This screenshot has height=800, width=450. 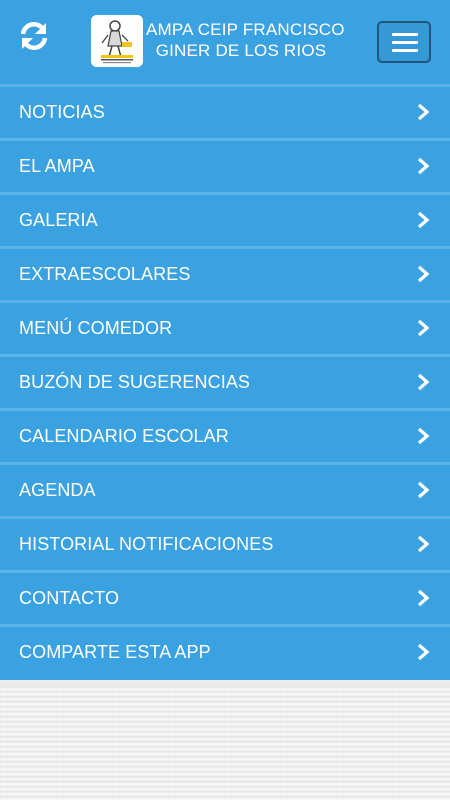 What do you see at coordinates (225, 489) in the screenshot?
I see `menu-item-agenda: AGENDA` at bounding box center [225, 489].